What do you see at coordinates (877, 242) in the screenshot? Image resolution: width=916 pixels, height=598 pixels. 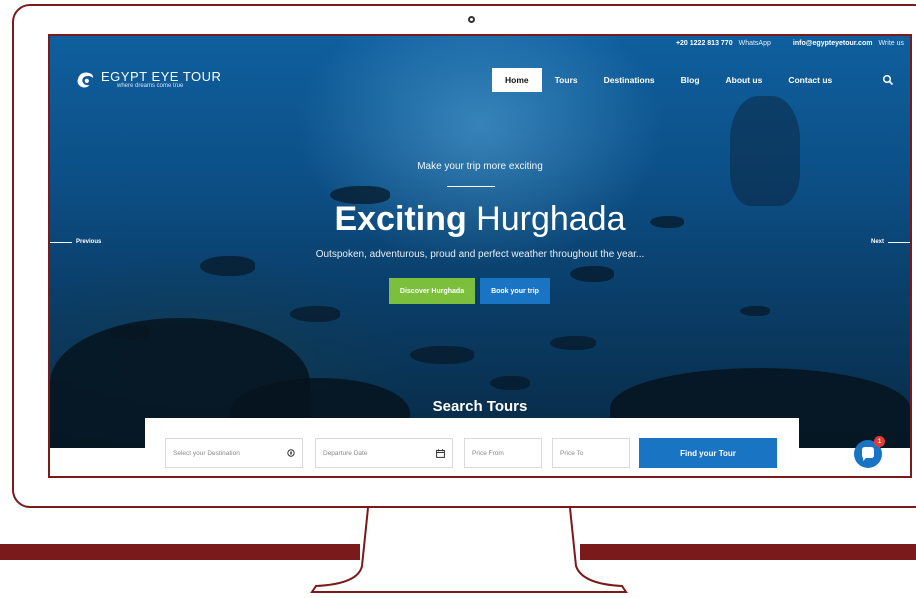 I see `next-label: Next` at bounding box center [877, 242].